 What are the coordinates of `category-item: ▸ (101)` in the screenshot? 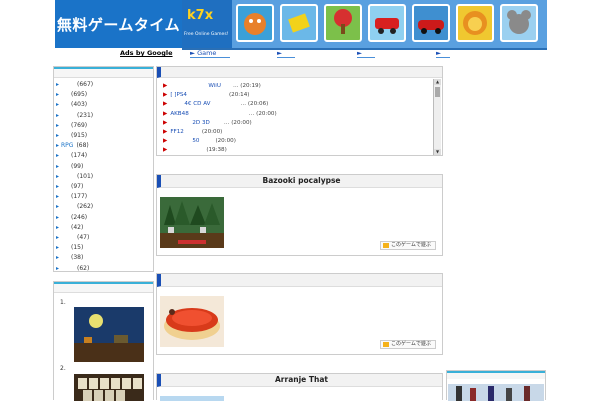 It's located at (74, 176).